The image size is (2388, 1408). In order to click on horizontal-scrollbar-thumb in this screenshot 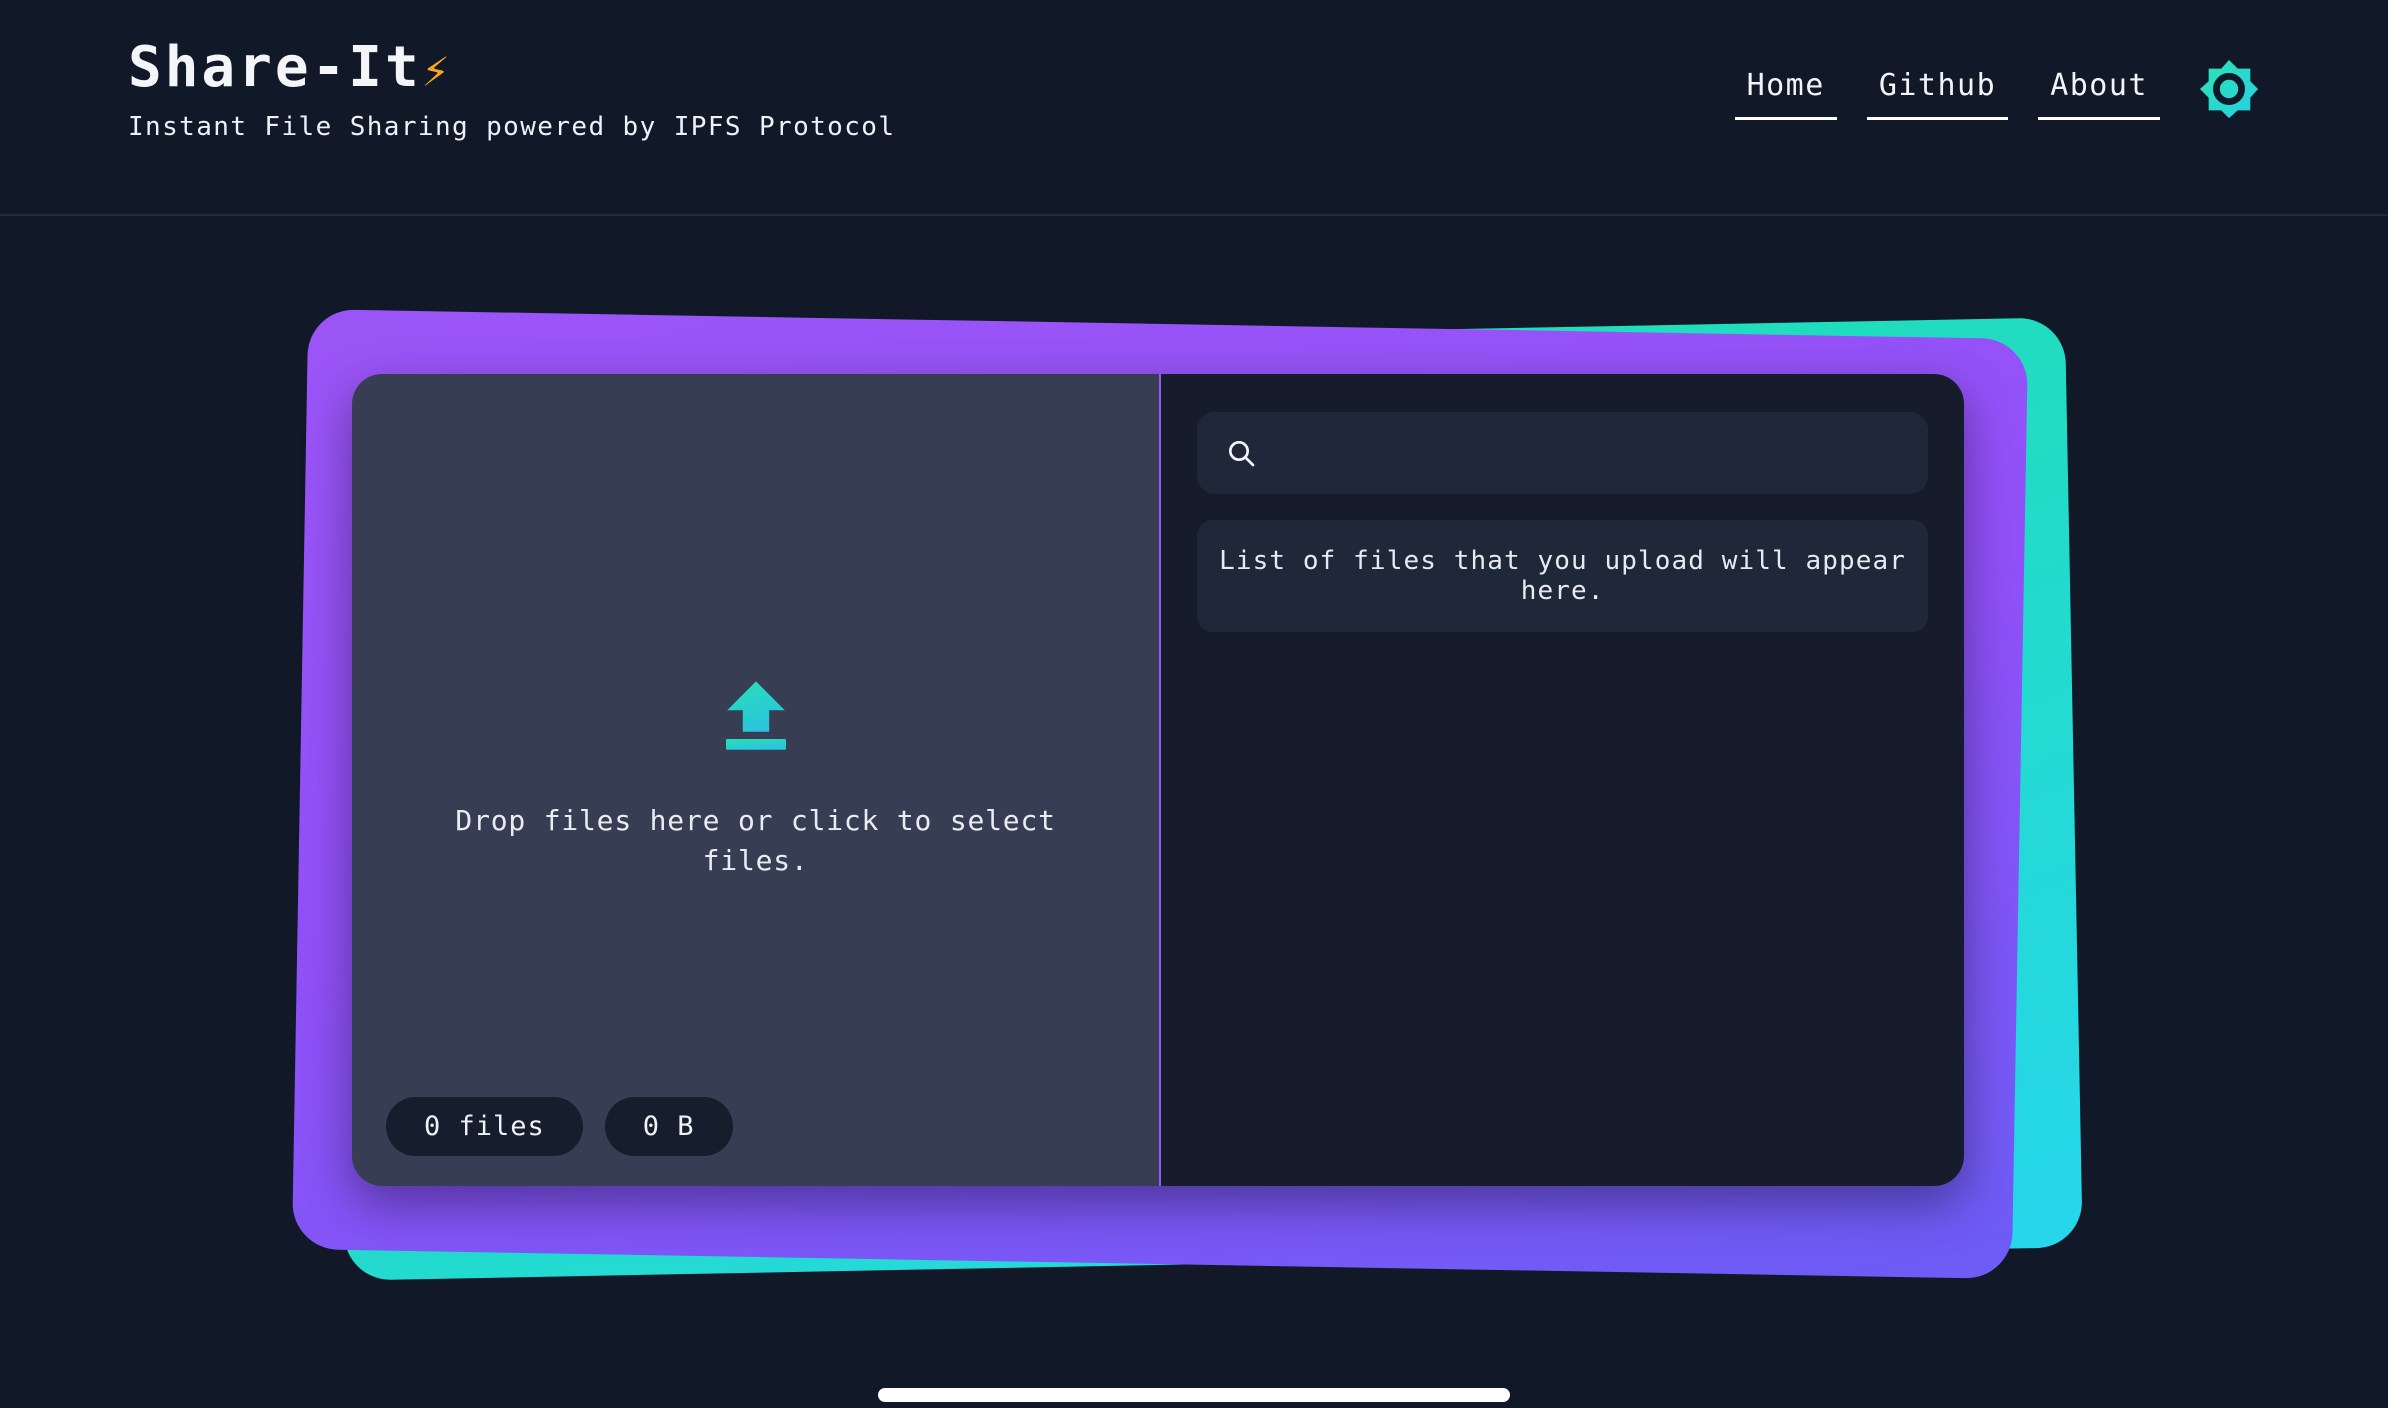, I will do `click(1194, 1395)`.